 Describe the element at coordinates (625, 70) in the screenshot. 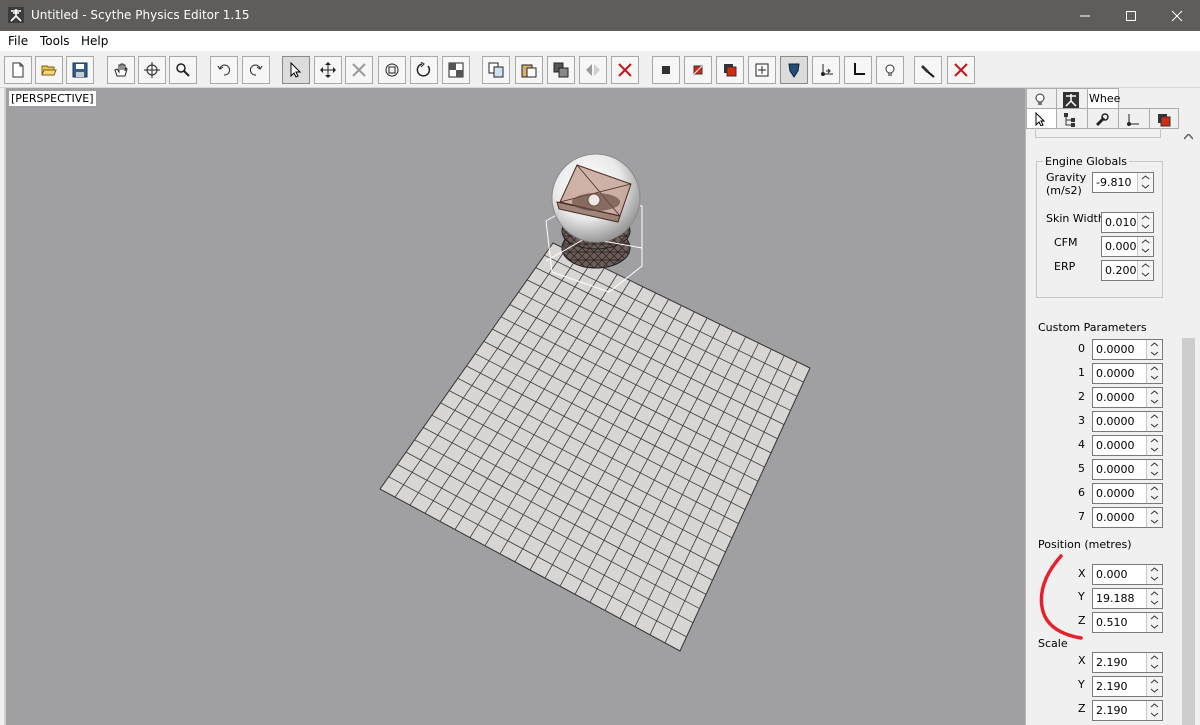

I see `delete-button` at that location.